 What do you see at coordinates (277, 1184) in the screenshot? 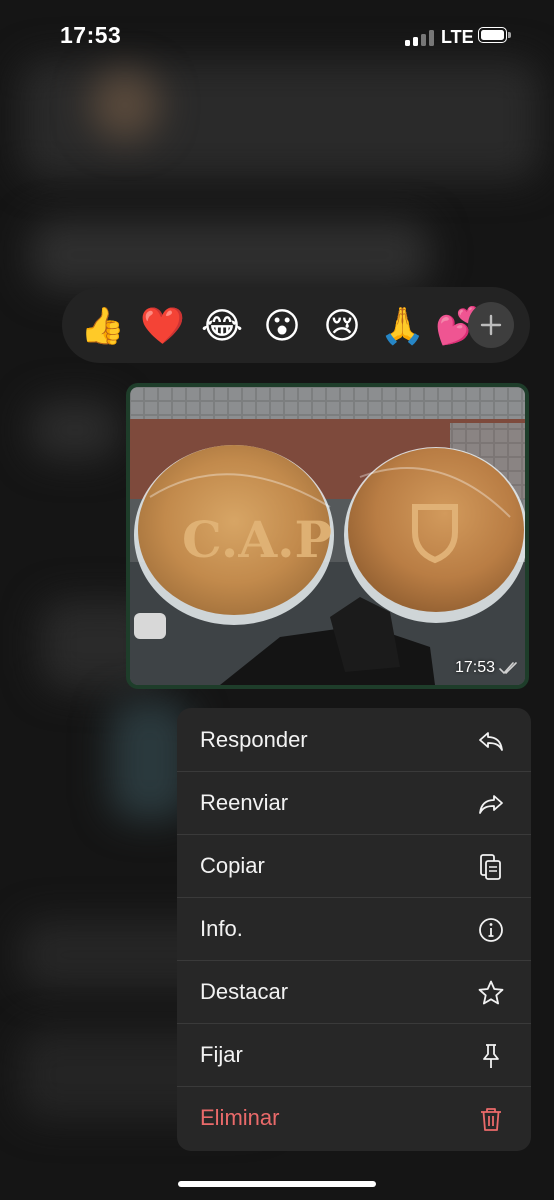
I see `home-indicator` at bounding box center [277, 1184].